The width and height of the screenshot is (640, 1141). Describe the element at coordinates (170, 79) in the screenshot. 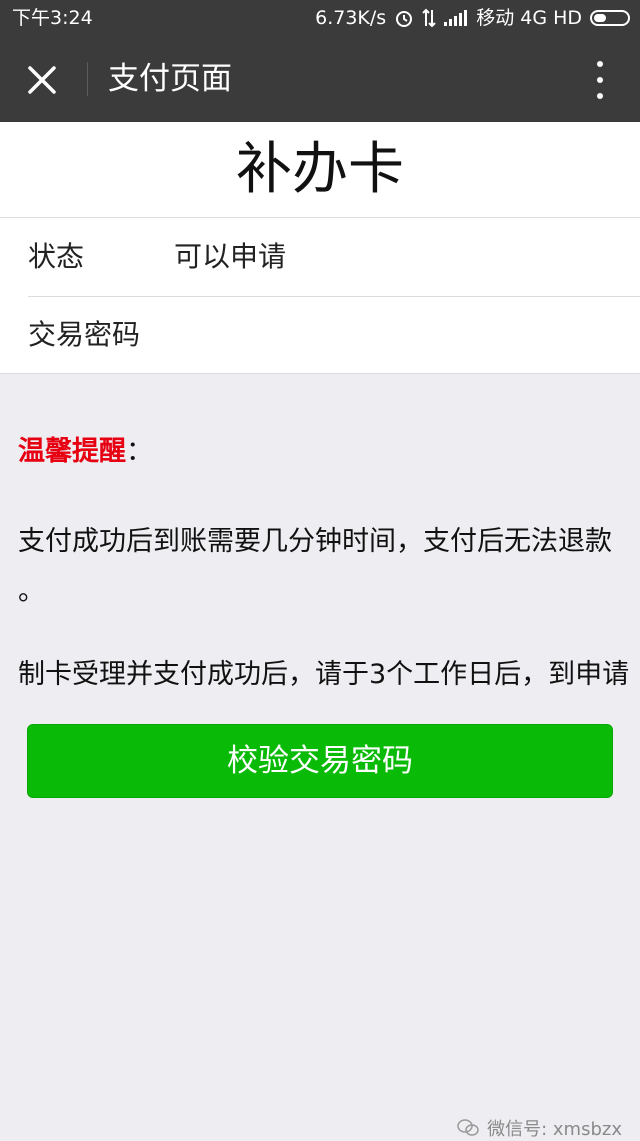

I see `page-title: 支付页面` at that location.